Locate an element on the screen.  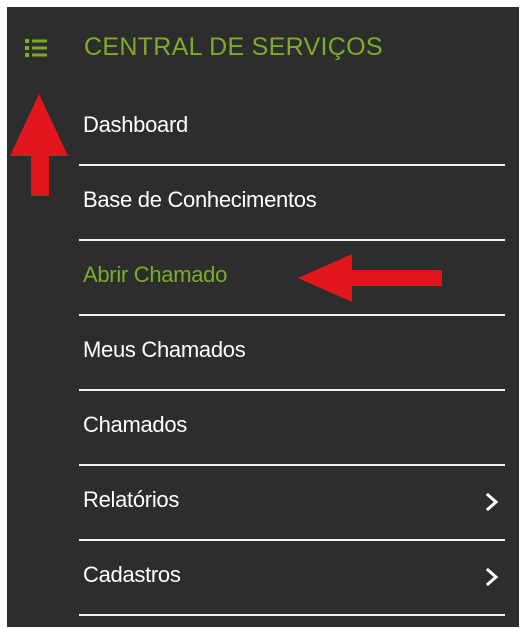
list-menu-icon is located at coordinates (36, 48).